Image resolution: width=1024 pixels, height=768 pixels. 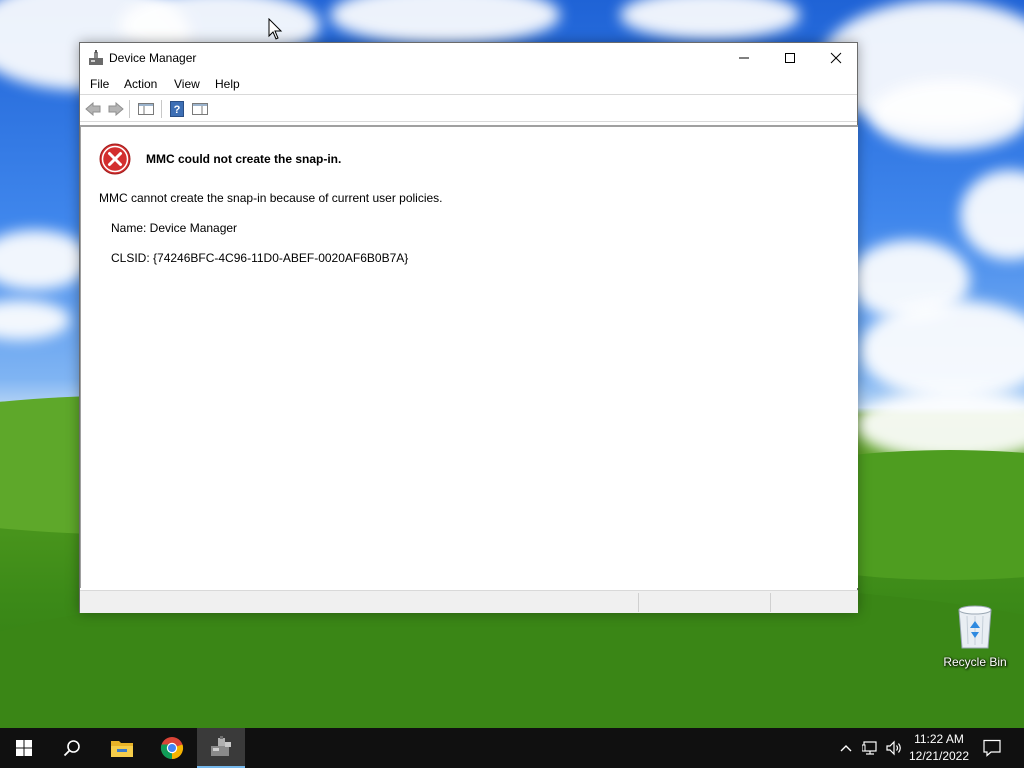 I want to click on windows-start-icon, so click(x=24, y=748).